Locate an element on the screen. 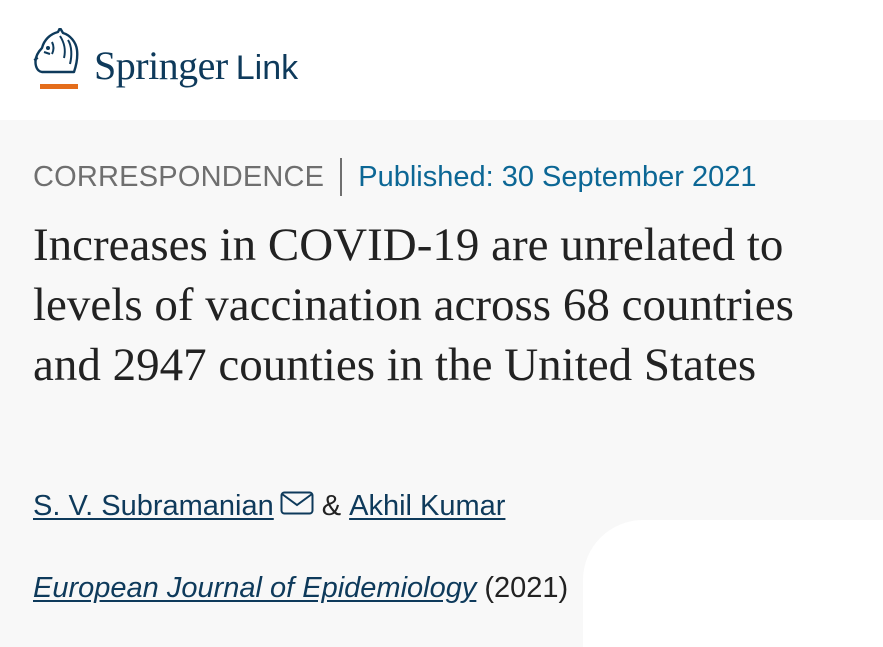 This screenshot has height=647, width=883. author-link-subramanian: S. V. Subramanian is located at coordinates (153, 506).